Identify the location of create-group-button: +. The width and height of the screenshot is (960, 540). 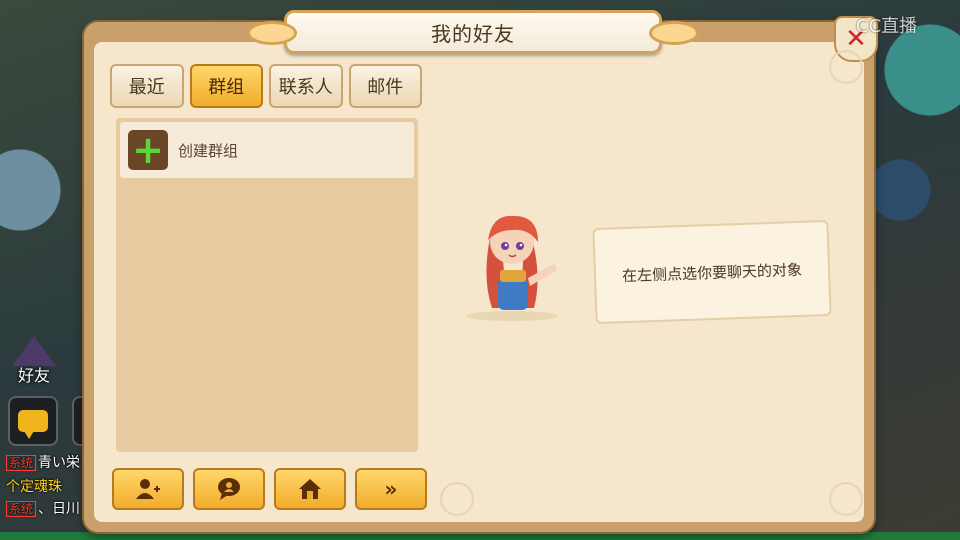
(148, 150).